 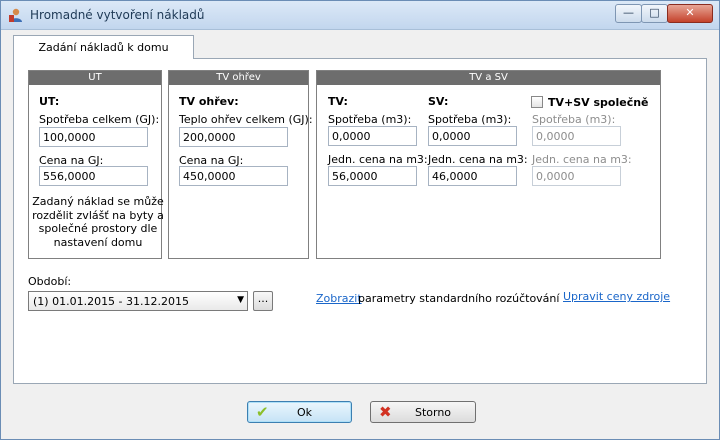 I want to click on combined-consumption-input: 0,0000, so click(x=576, y=136).